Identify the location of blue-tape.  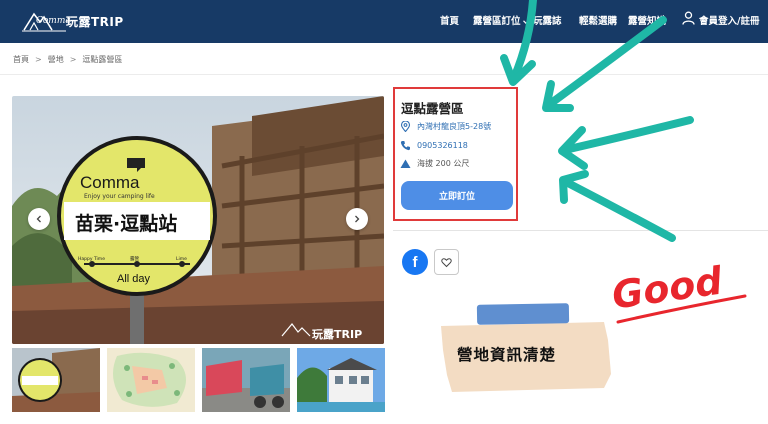
(523, 314).